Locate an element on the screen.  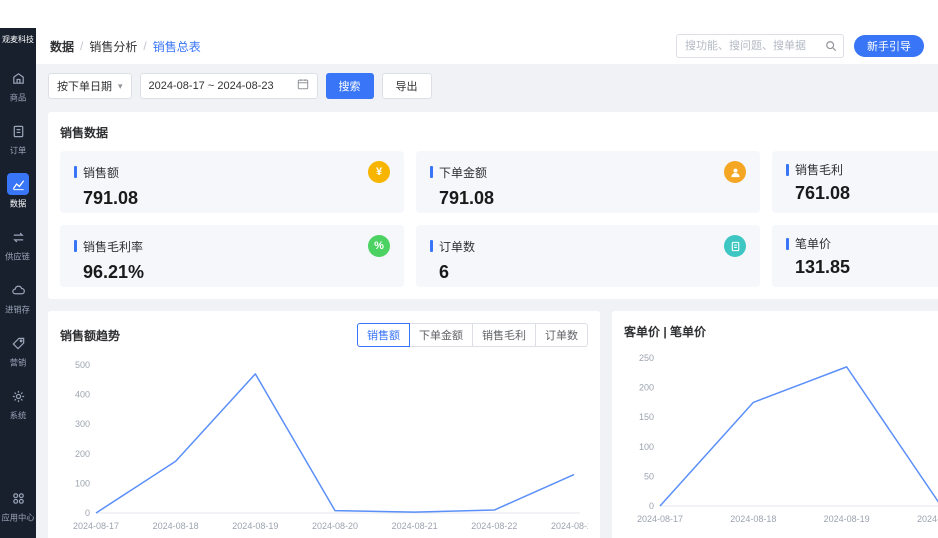
breadcrumb-item-current: 销售总表 is located at coordinates (177, 46).